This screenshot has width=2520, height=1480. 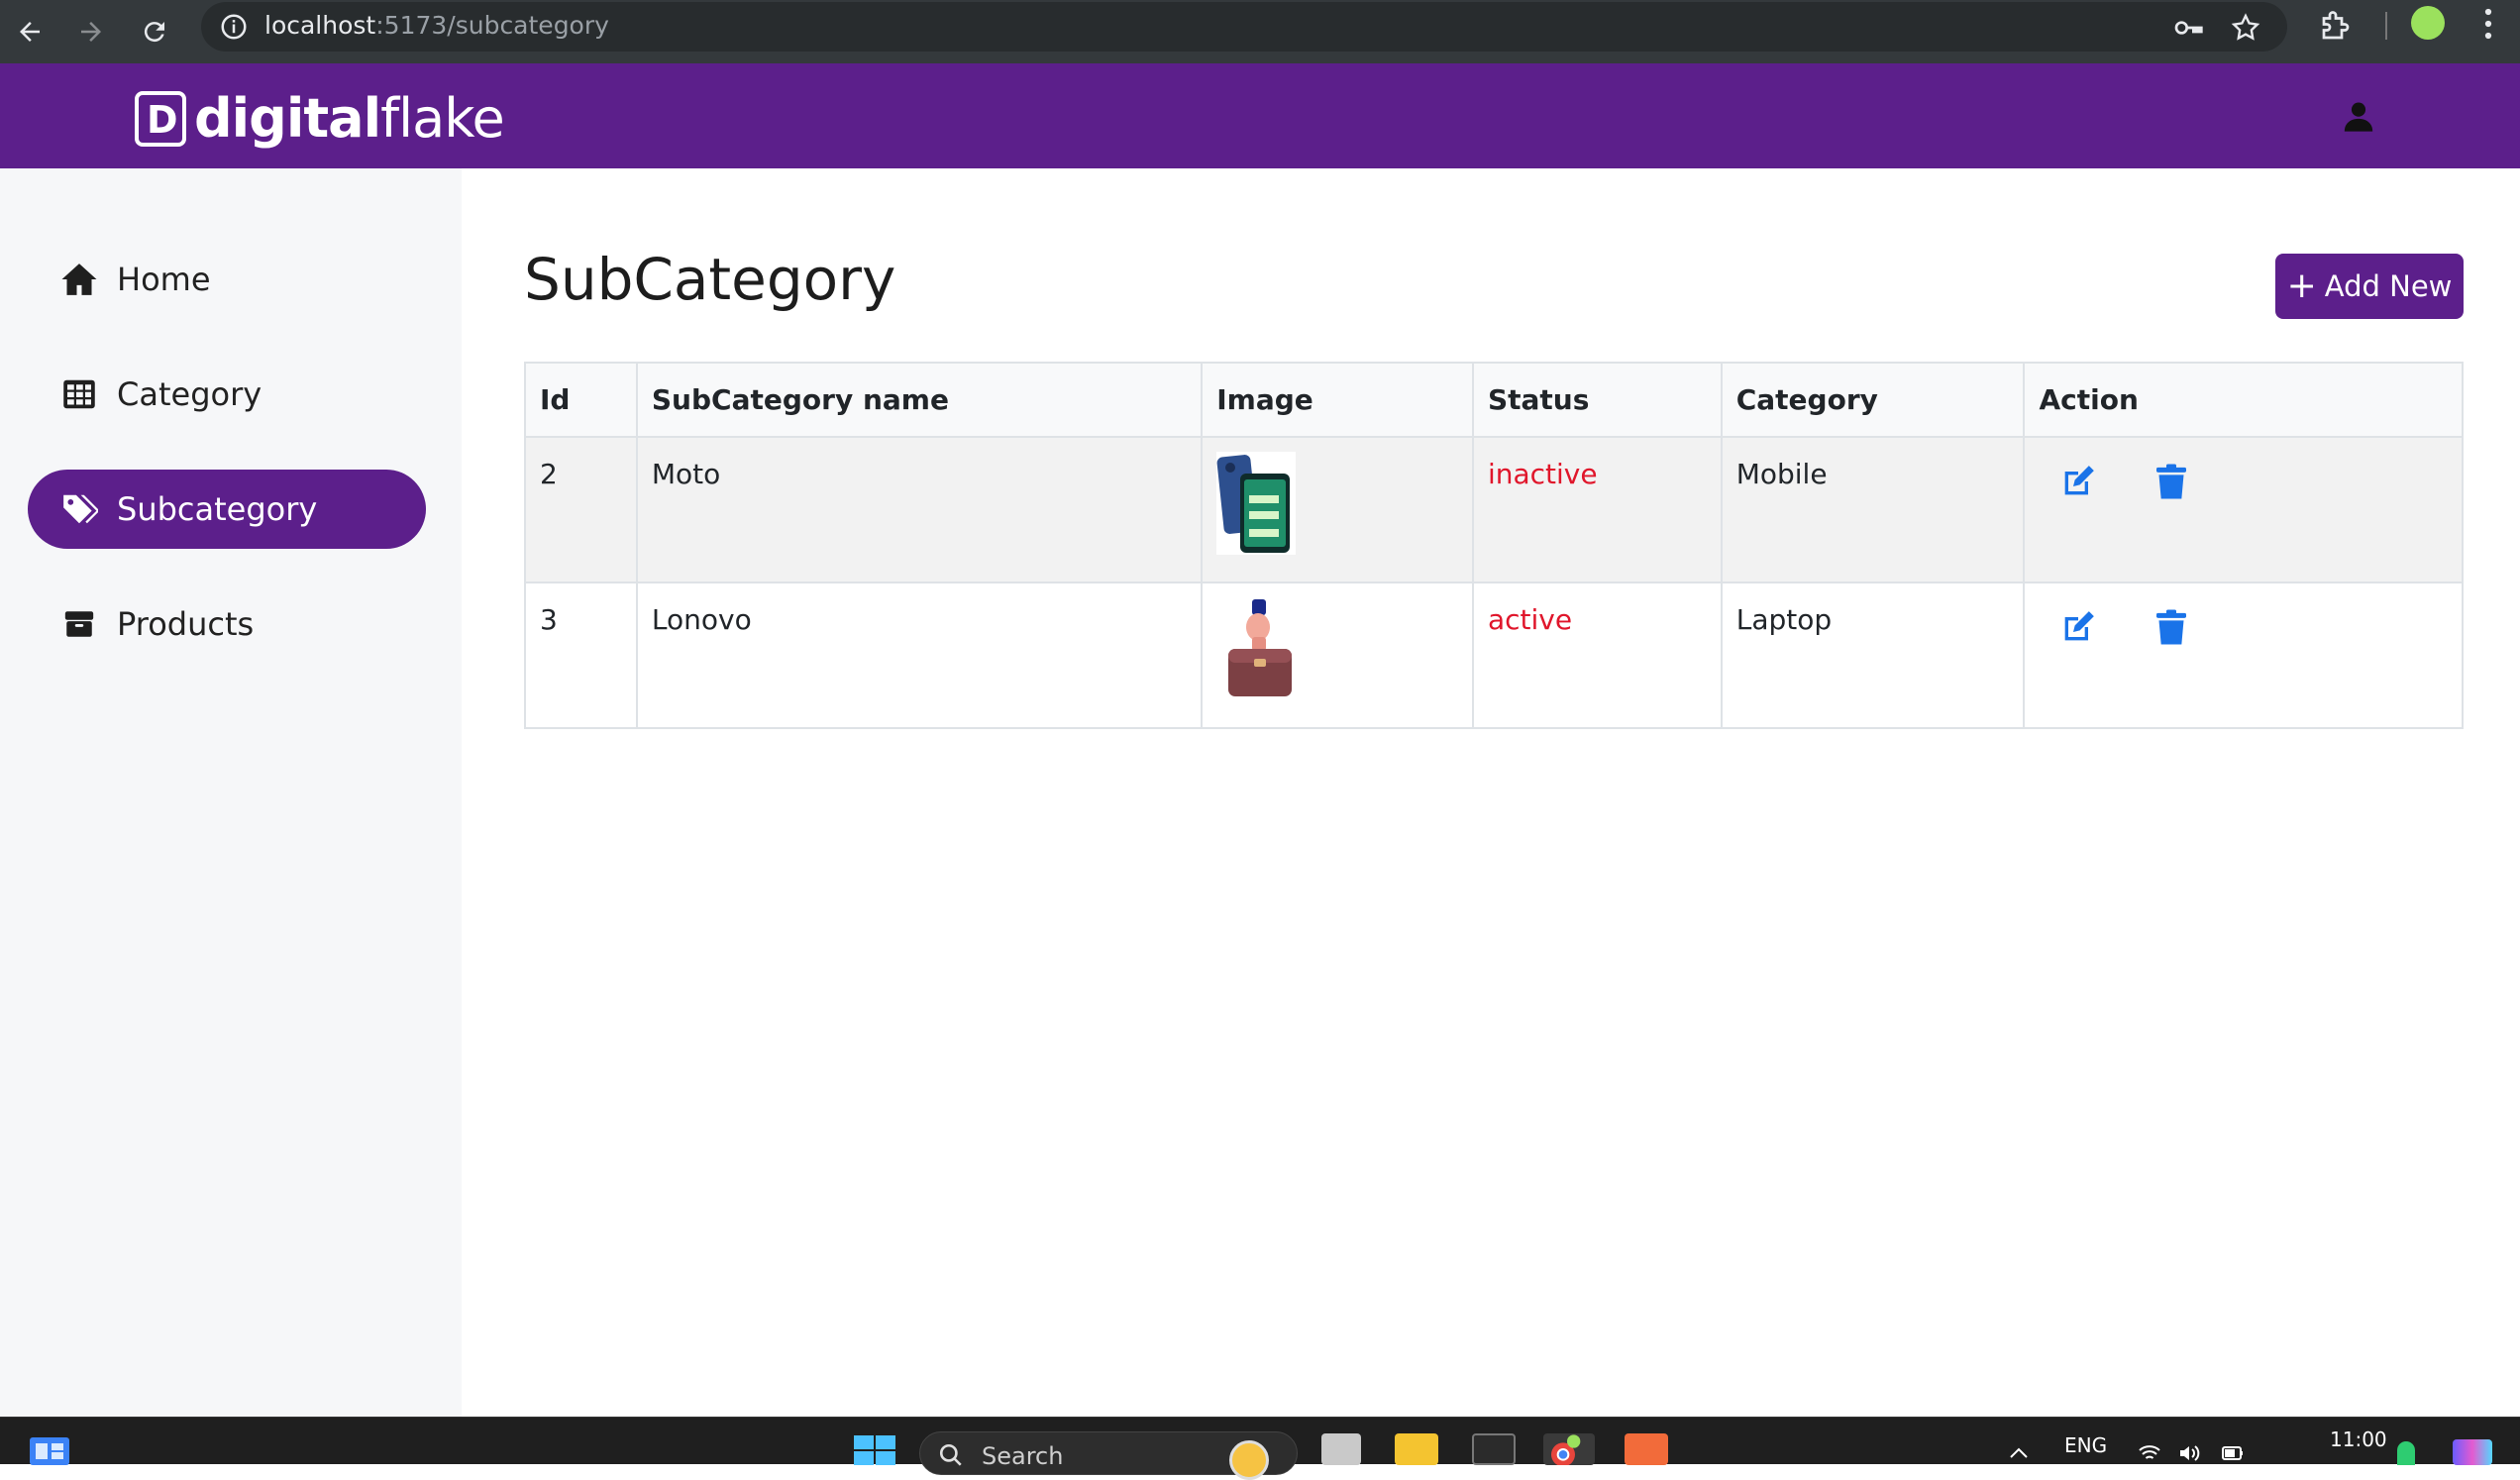 I want to click on browser-toolbar: localhost:5173/subcategory, so click(x=1260, y=31).